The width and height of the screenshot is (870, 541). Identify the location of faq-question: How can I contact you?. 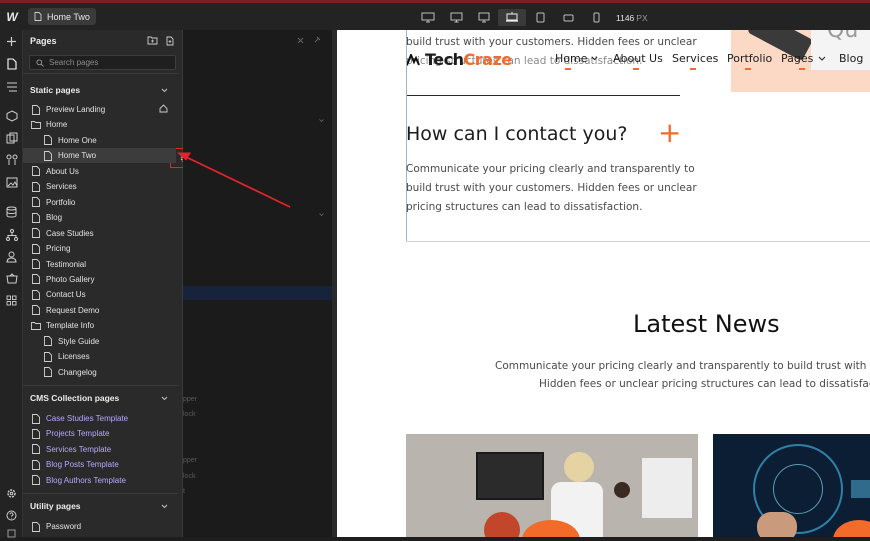
(516, 134).